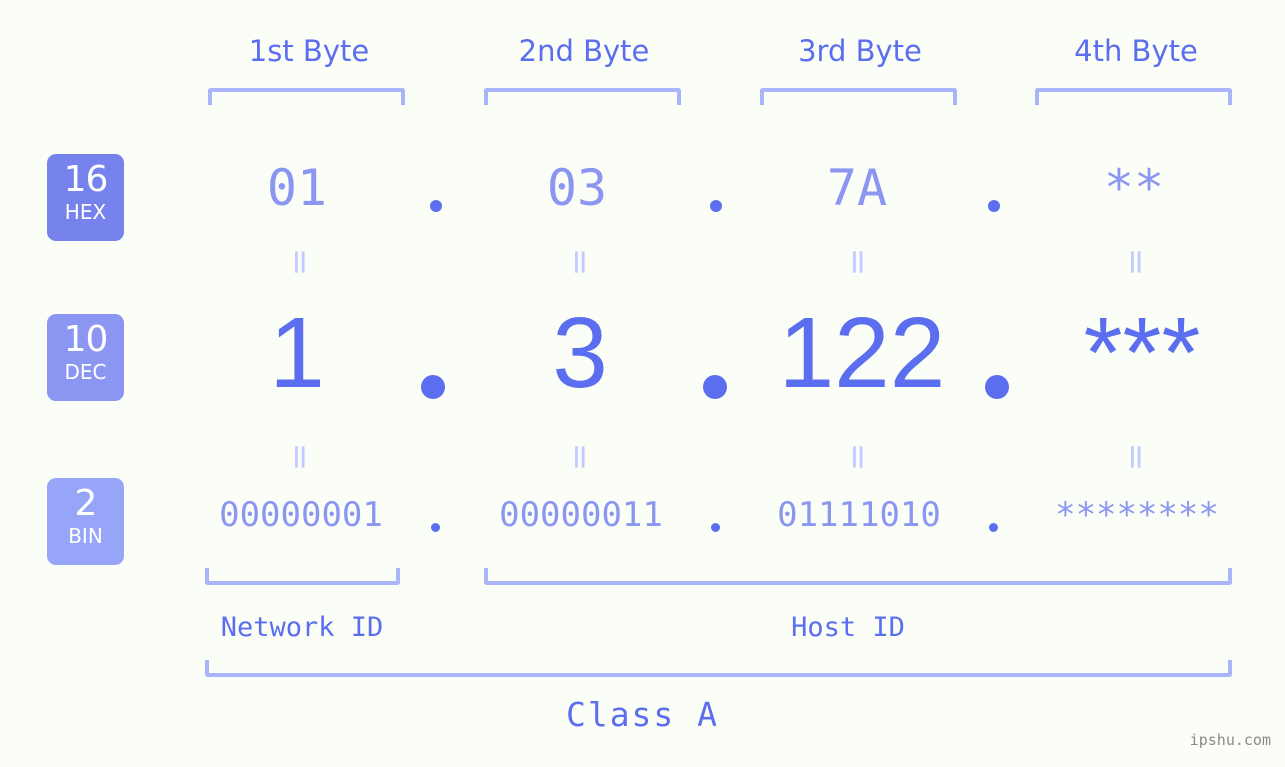 The image size is (1285, 767). Describe the element at coordinates (642, 714) in the screenshot. I see `class-label: Class A` at that location.